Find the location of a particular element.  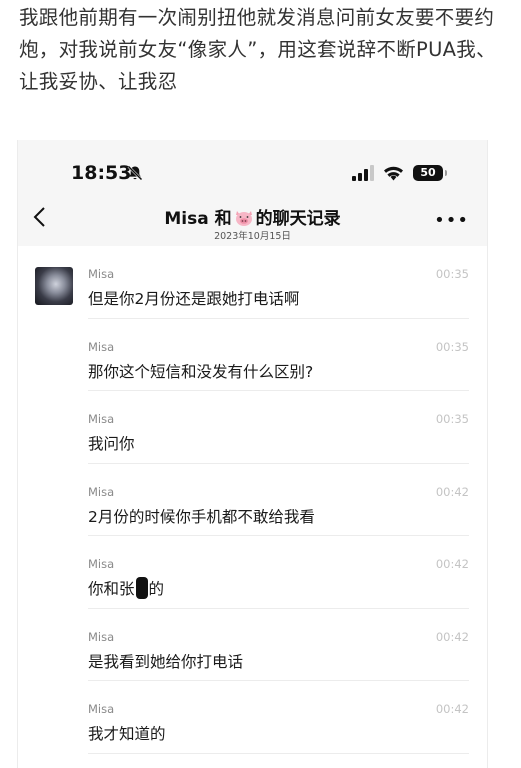

status-time: 18:53 is located at coordinates (101, 173).